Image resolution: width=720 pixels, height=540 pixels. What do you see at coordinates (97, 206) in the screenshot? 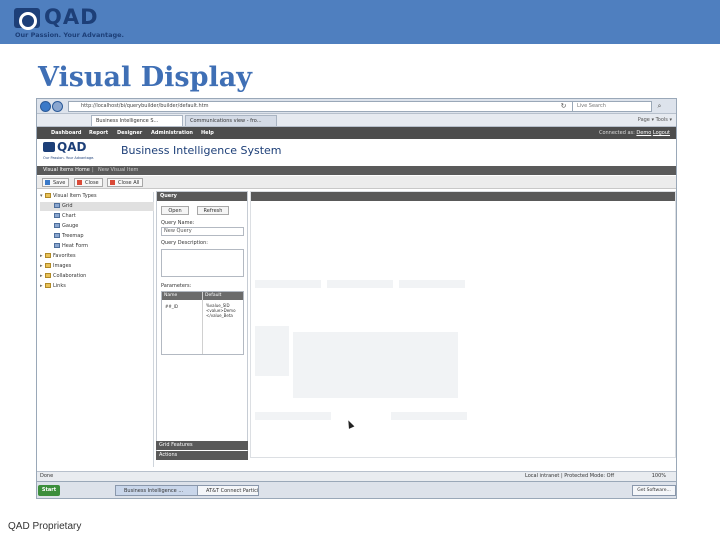
I see `tree-item-grid: Grid` at bounding box center [97, 206].